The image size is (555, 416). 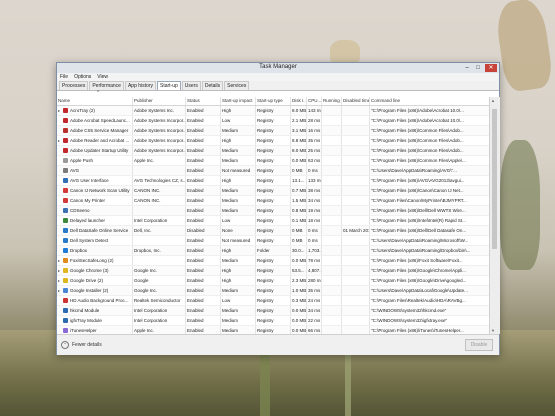 What do you see at coordinates (159, 320) in the screenshot?
I see `publisher-cell: Intel Corporation` at bounding box center [159, 320].